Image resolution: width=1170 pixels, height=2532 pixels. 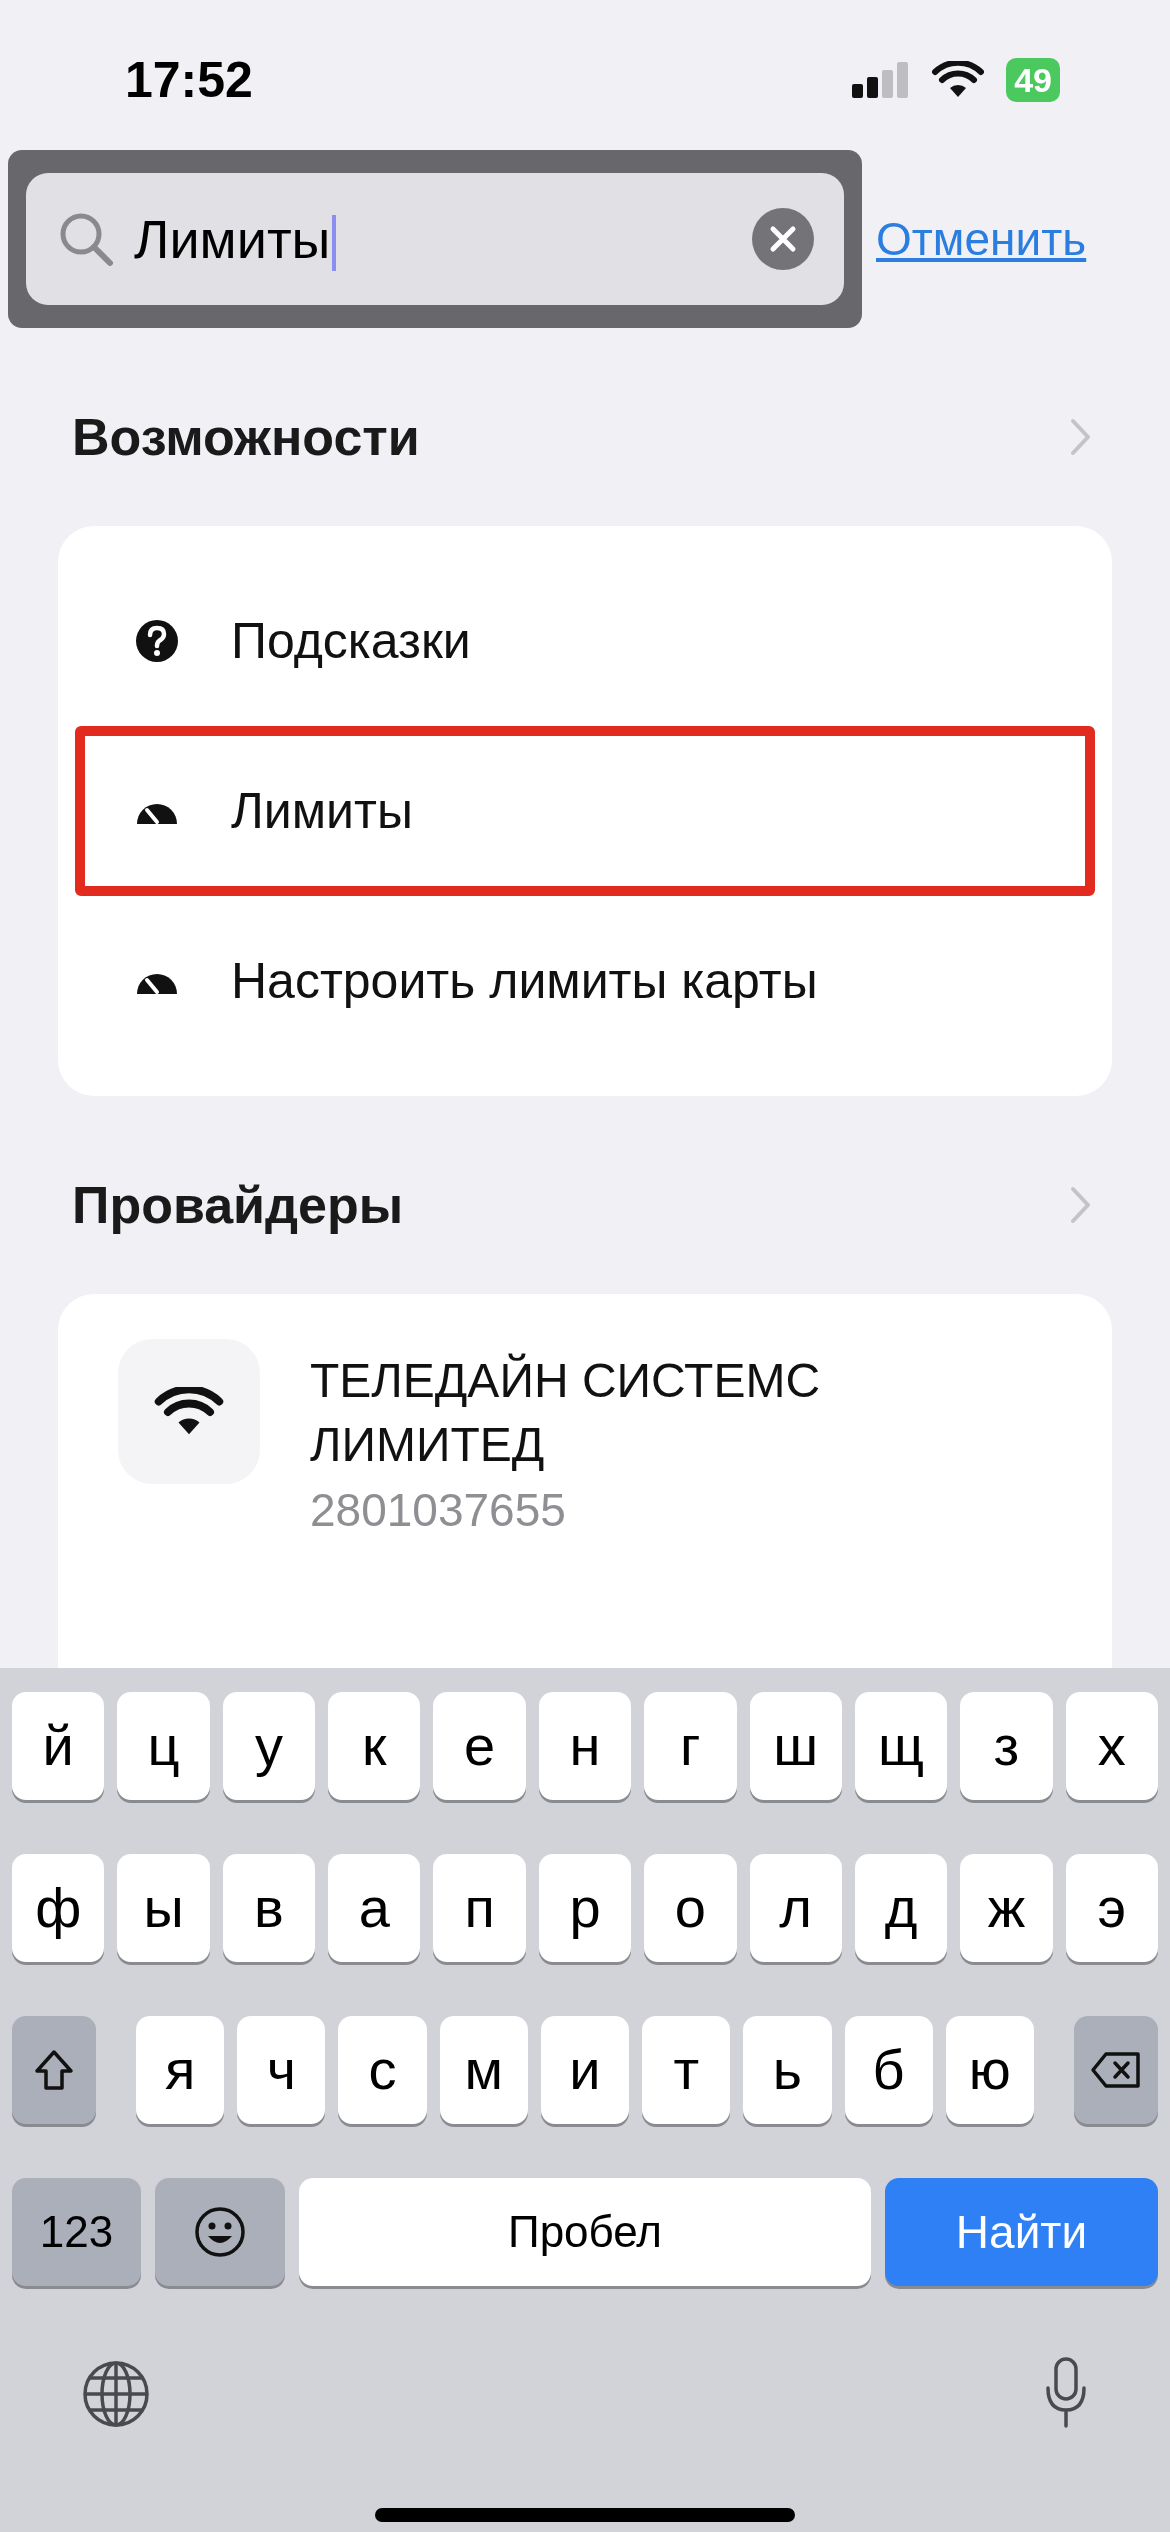 I want to click on menu-row-label: Лимиты, so click(x=322, y=811).